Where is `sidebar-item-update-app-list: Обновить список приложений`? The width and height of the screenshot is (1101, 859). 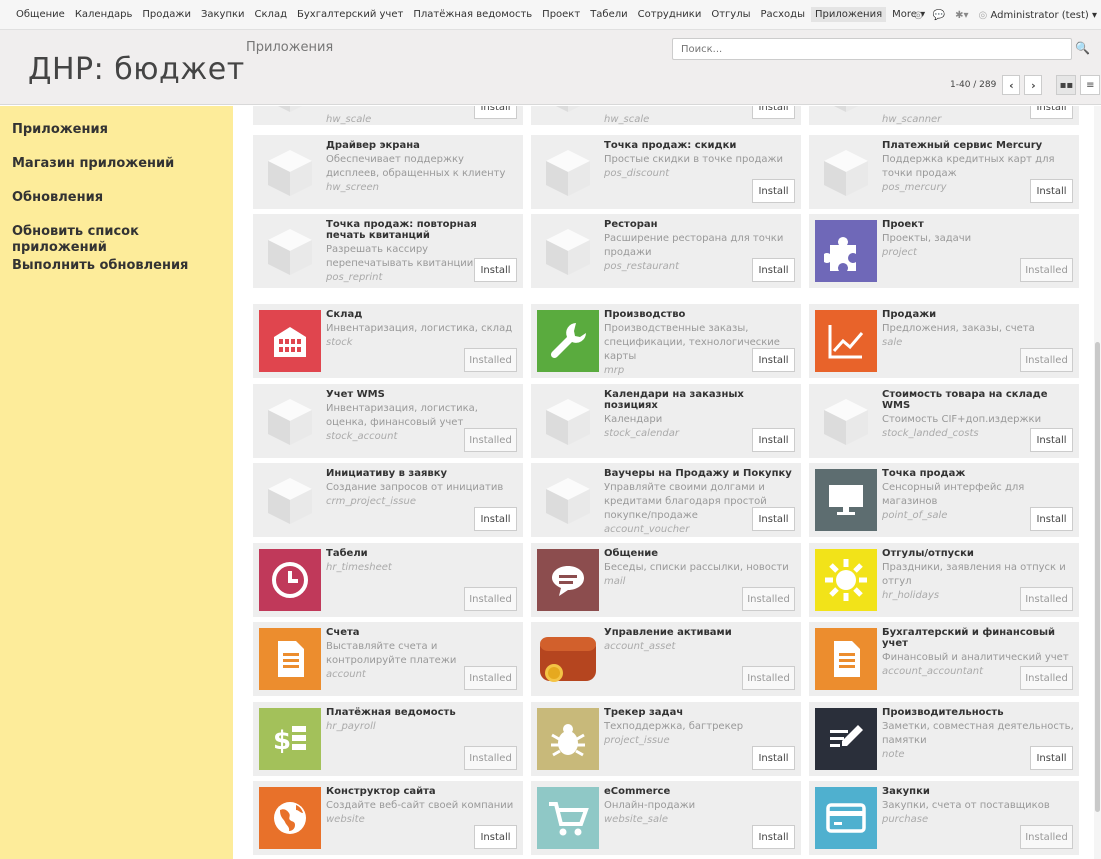
sidebar-item-update-app-list: Обновить список приложений is located at coordinates (116, 241).